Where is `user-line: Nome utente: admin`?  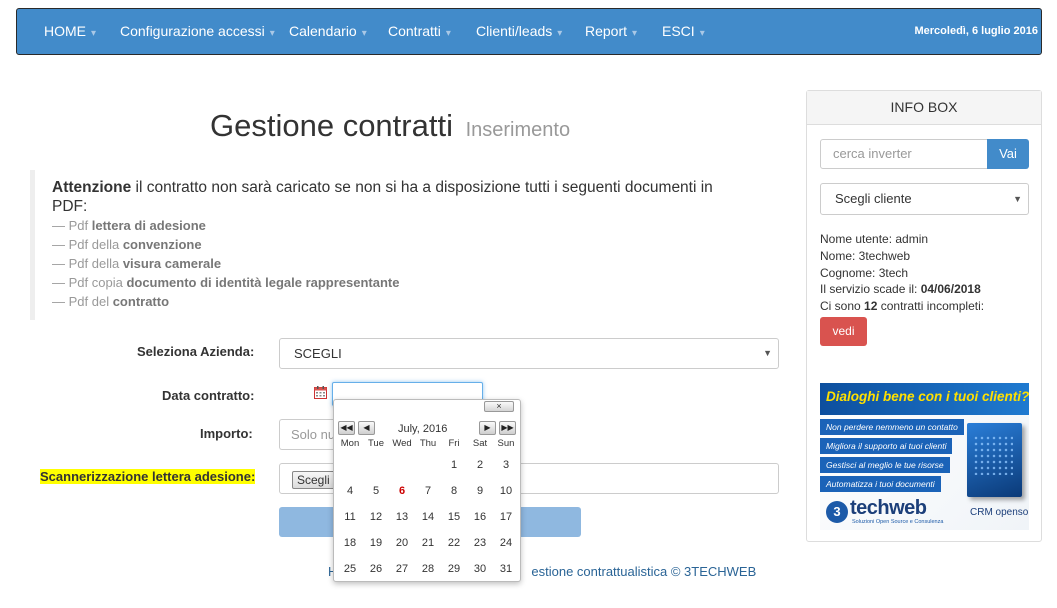 user-line: Nome utente: admin is located at coordinates (874, 239).